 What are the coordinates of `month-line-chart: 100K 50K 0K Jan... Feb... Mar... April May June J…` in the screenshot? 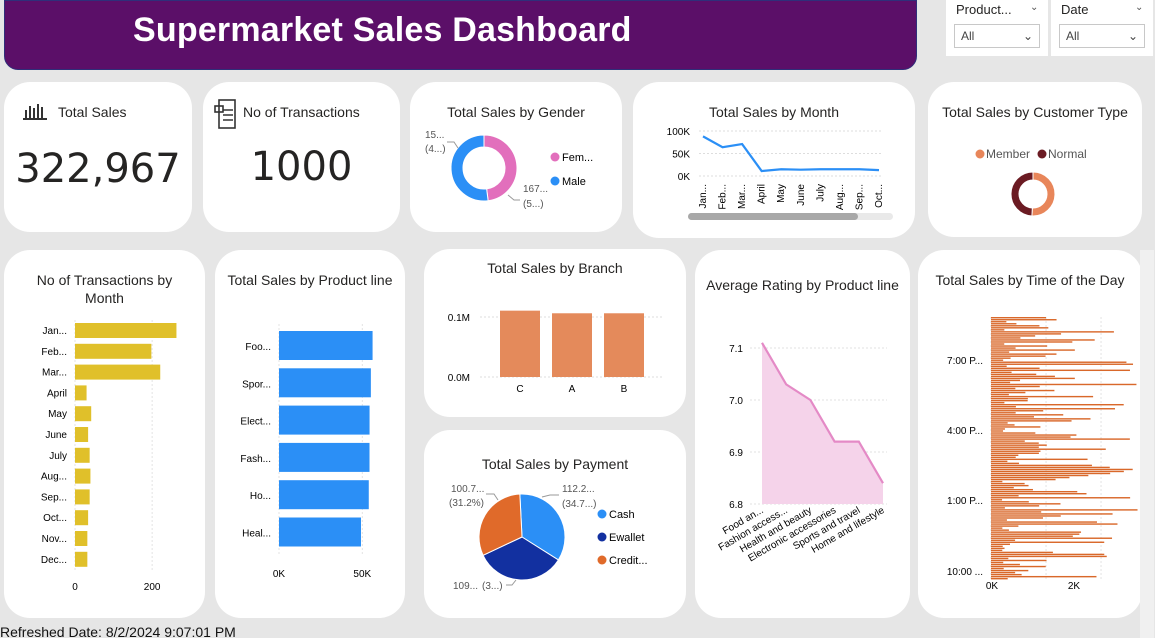 It's located at (774, 160).